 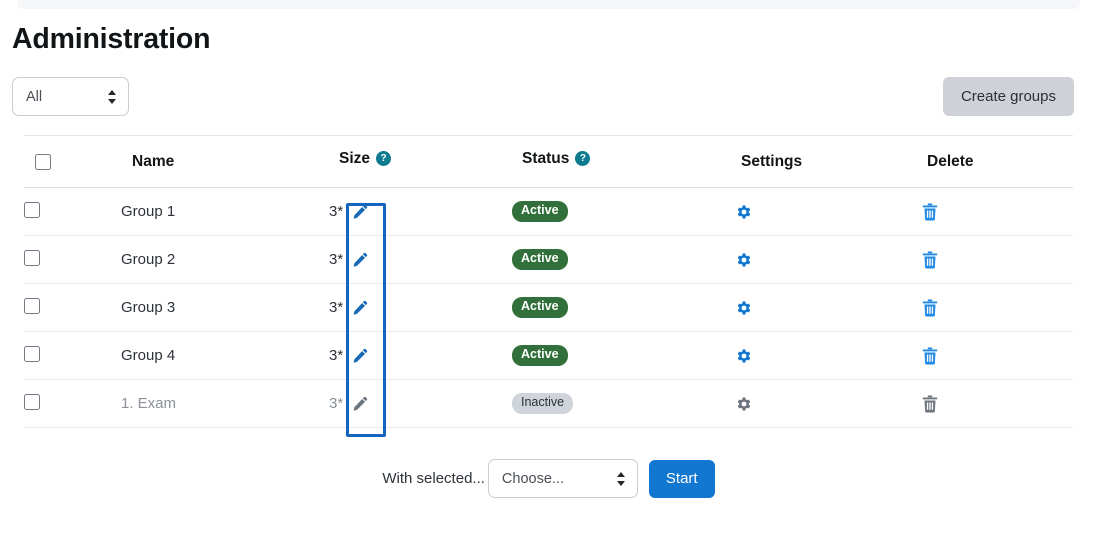 I want to click on cell-name: Group 4, so click(x=225, y=355).